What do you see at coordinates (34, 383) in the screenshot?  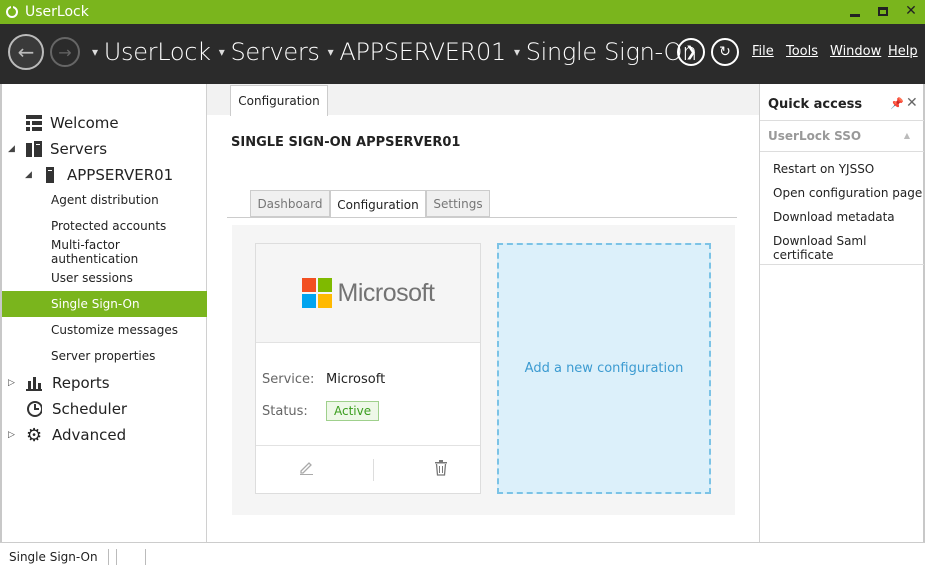 I see `bar-chart-icon` at bounding box center [34, 383].